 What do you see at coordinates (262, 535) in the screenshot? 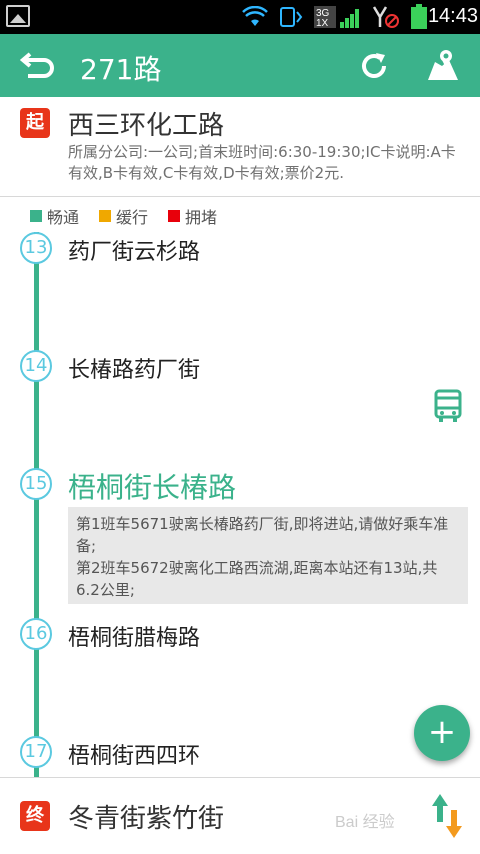
I see `arrival-line-1: 第1班车5671驶离长椿路药厂街,即将进站,请做好乘车准备;` at bounding box center [262, 535].